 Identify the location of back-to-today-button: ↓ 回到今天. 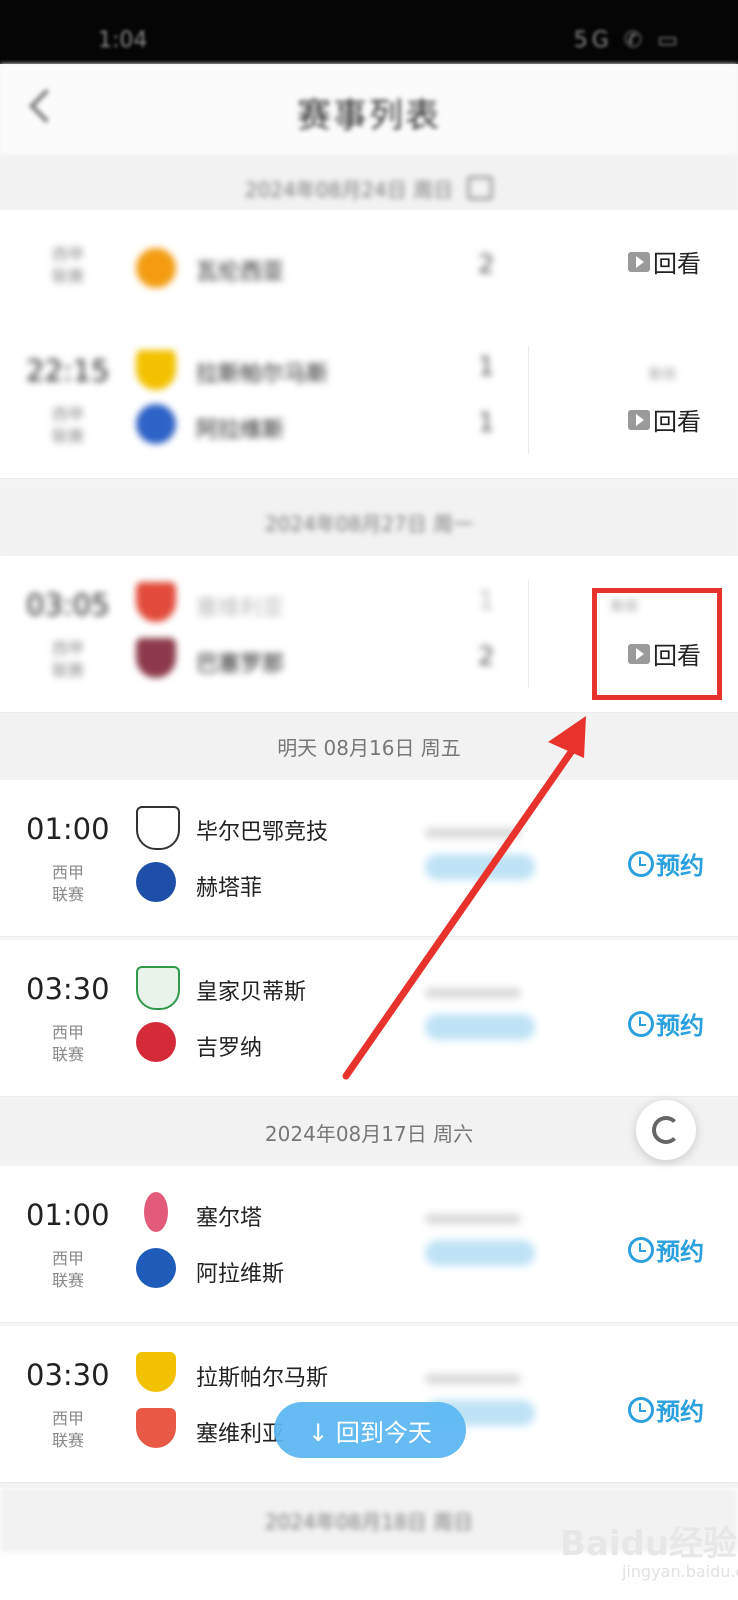
(370, 1430).